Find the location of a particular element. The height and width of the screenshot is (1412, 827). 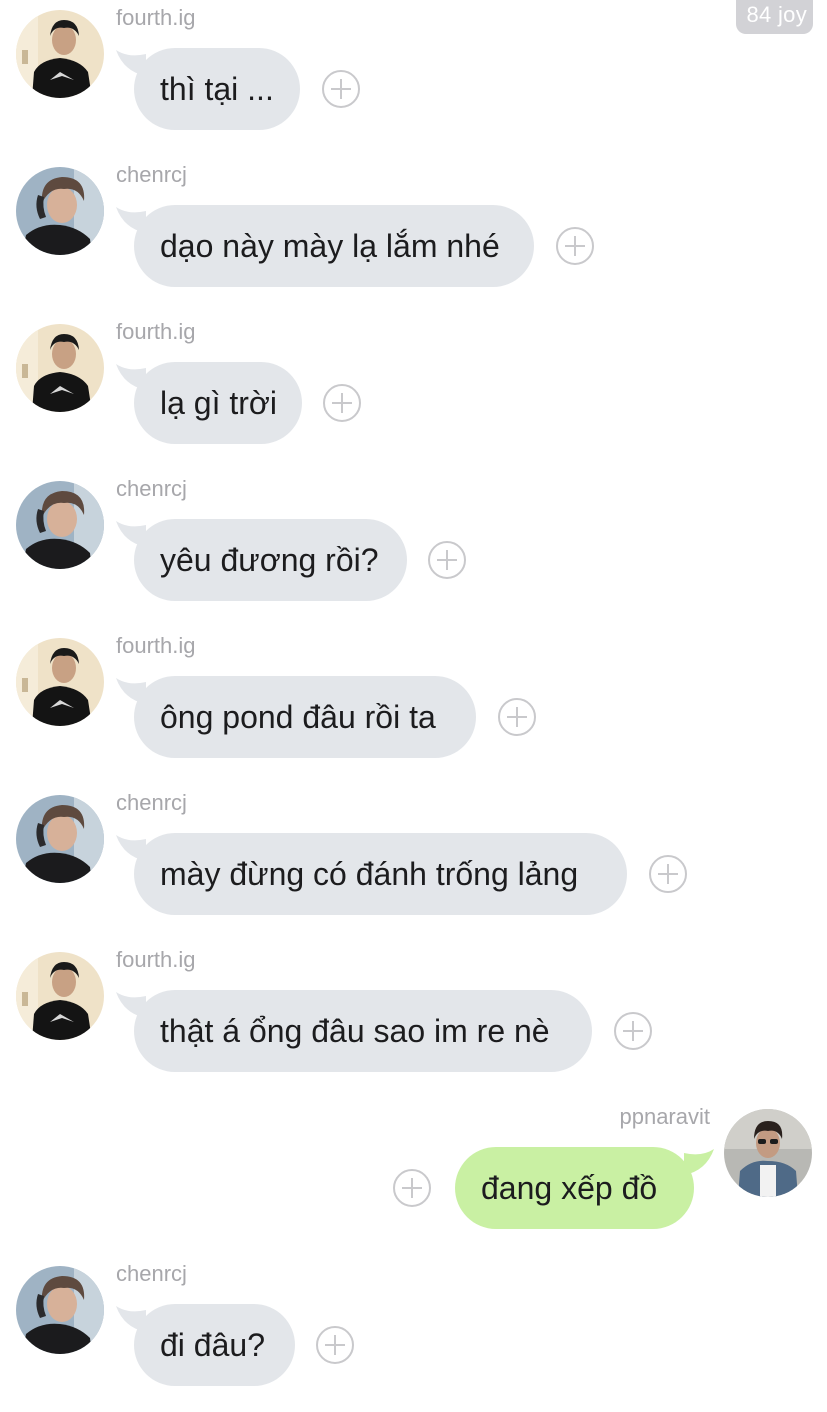

avatar-pp is located at coordinates (768, 1153).